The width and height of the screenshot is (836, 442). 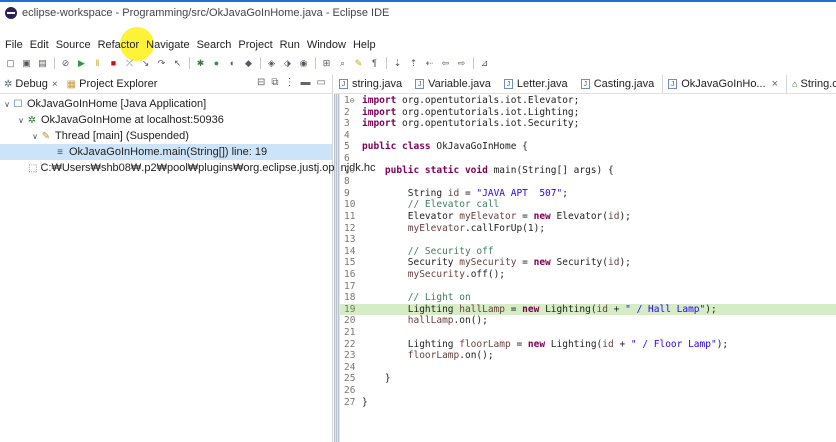 What do you see at coordinates (248, 63) in the screenshot?
I see `external-tools-icon: ◆` at bounding box center [248, 63].